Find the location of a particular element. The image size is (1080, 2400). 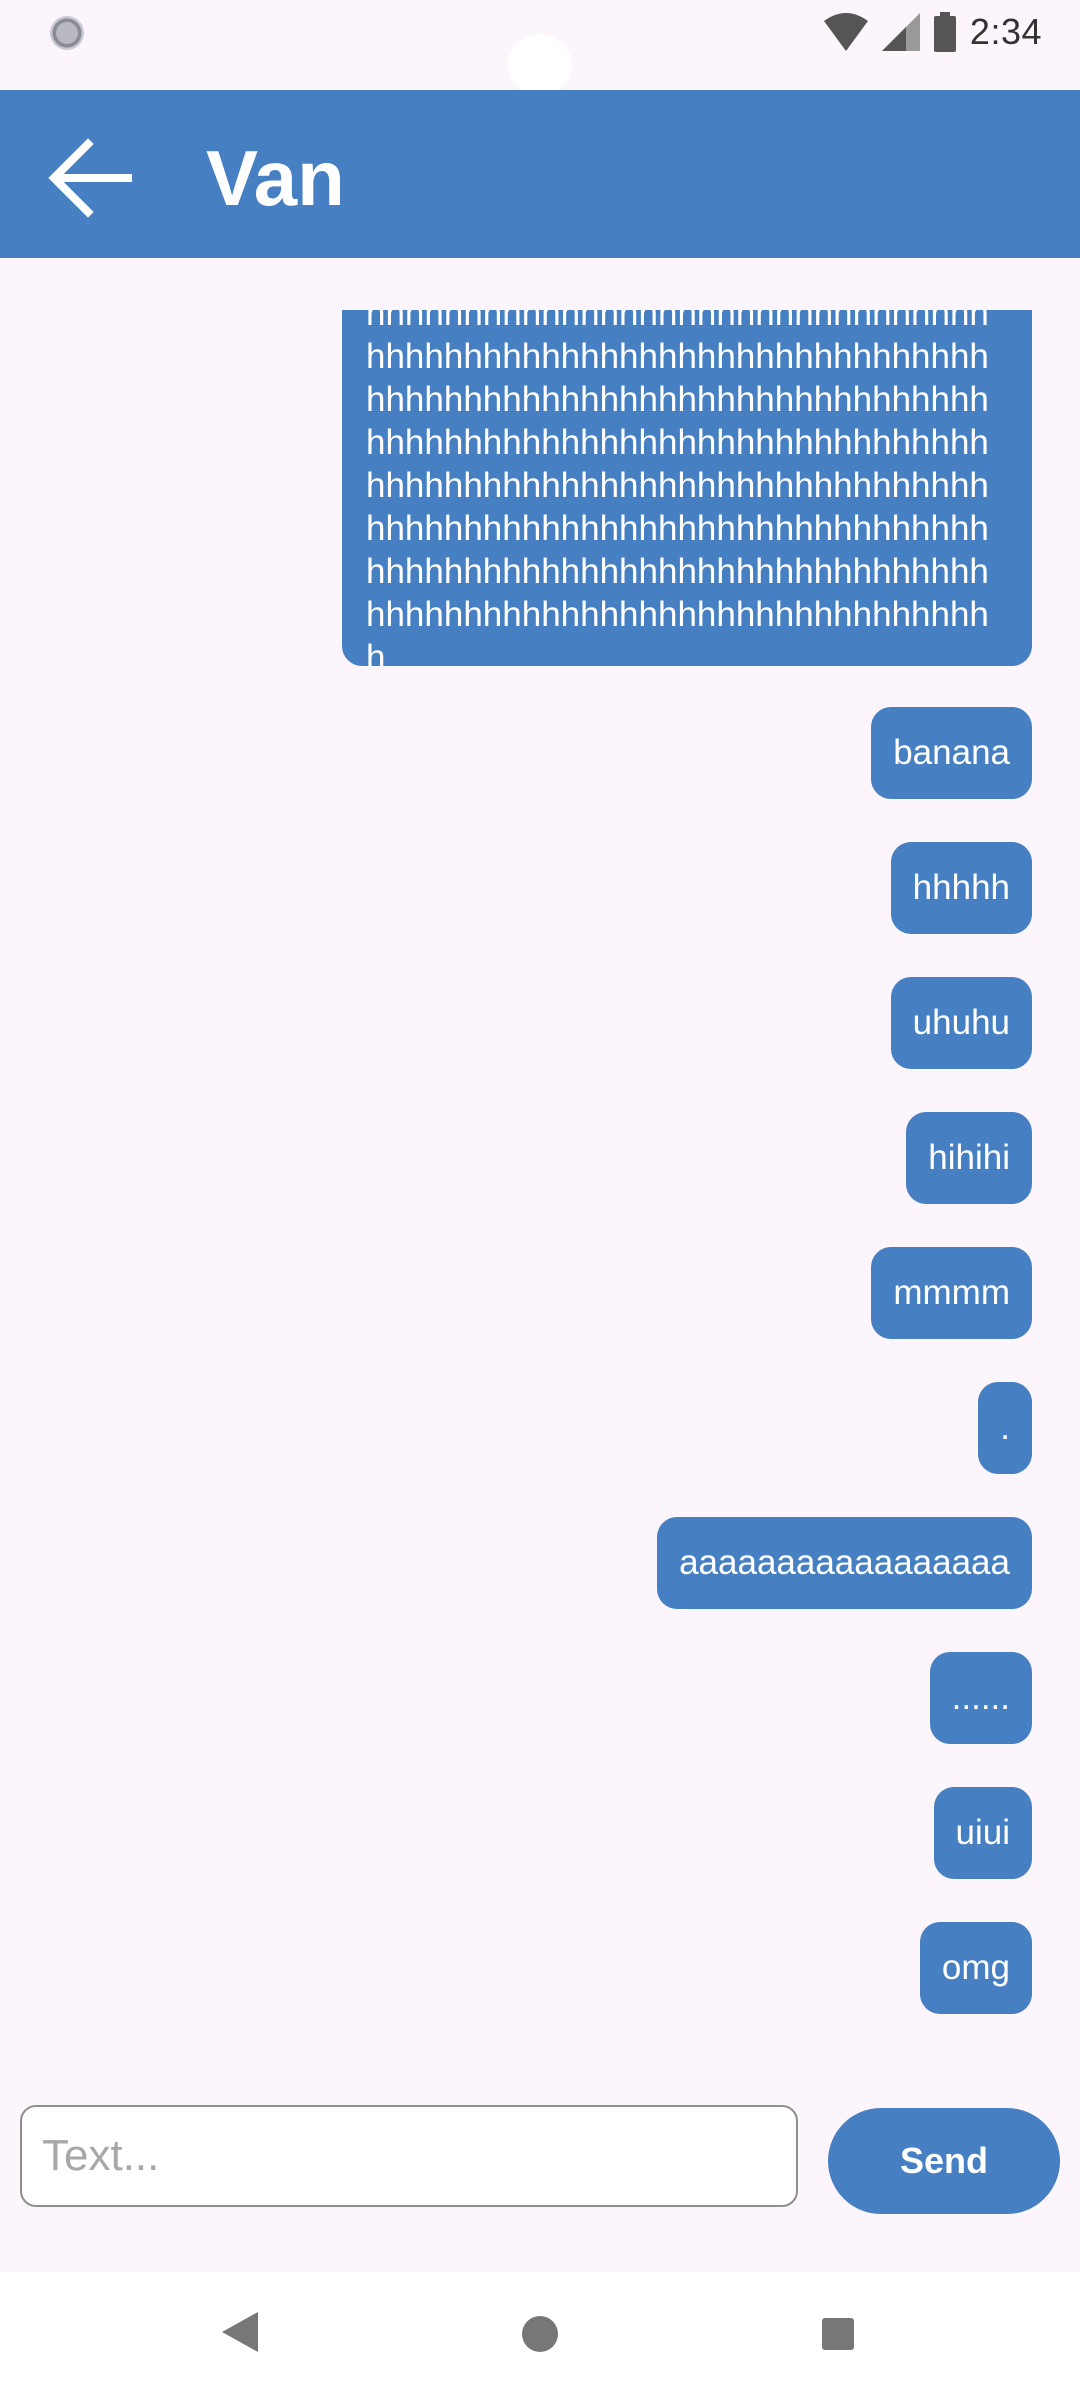

camera-cutout is located at coordinates (540, 65).